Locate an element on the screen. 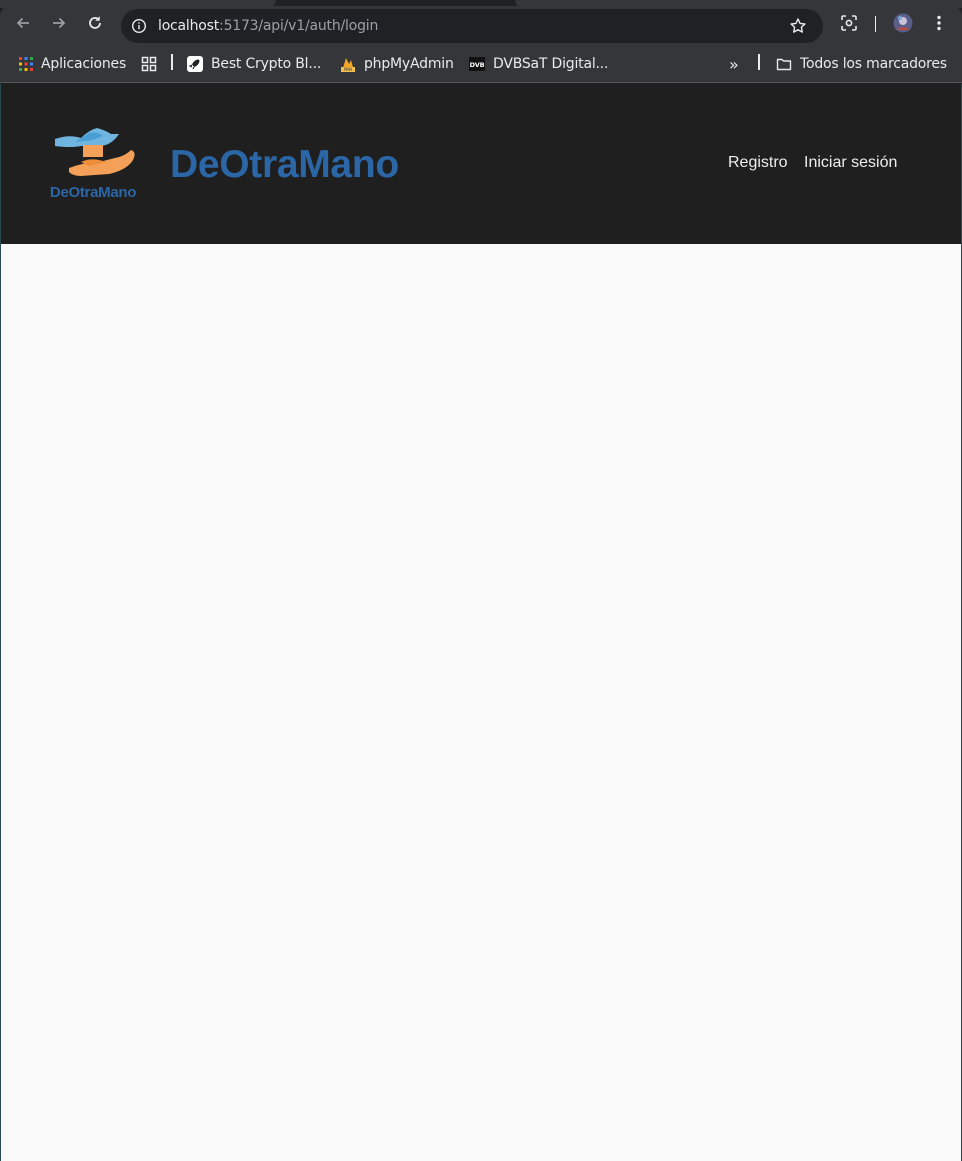 The image size is (962, 1161). chevron-double-right-icon: » is located at coordinates (734, 64).